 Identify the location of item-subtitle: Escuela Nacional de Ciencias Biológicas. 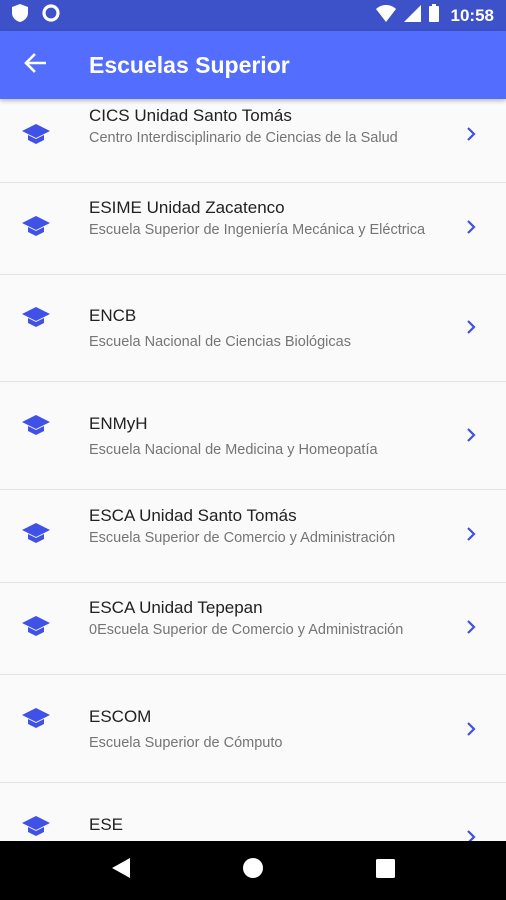
(220, 342).